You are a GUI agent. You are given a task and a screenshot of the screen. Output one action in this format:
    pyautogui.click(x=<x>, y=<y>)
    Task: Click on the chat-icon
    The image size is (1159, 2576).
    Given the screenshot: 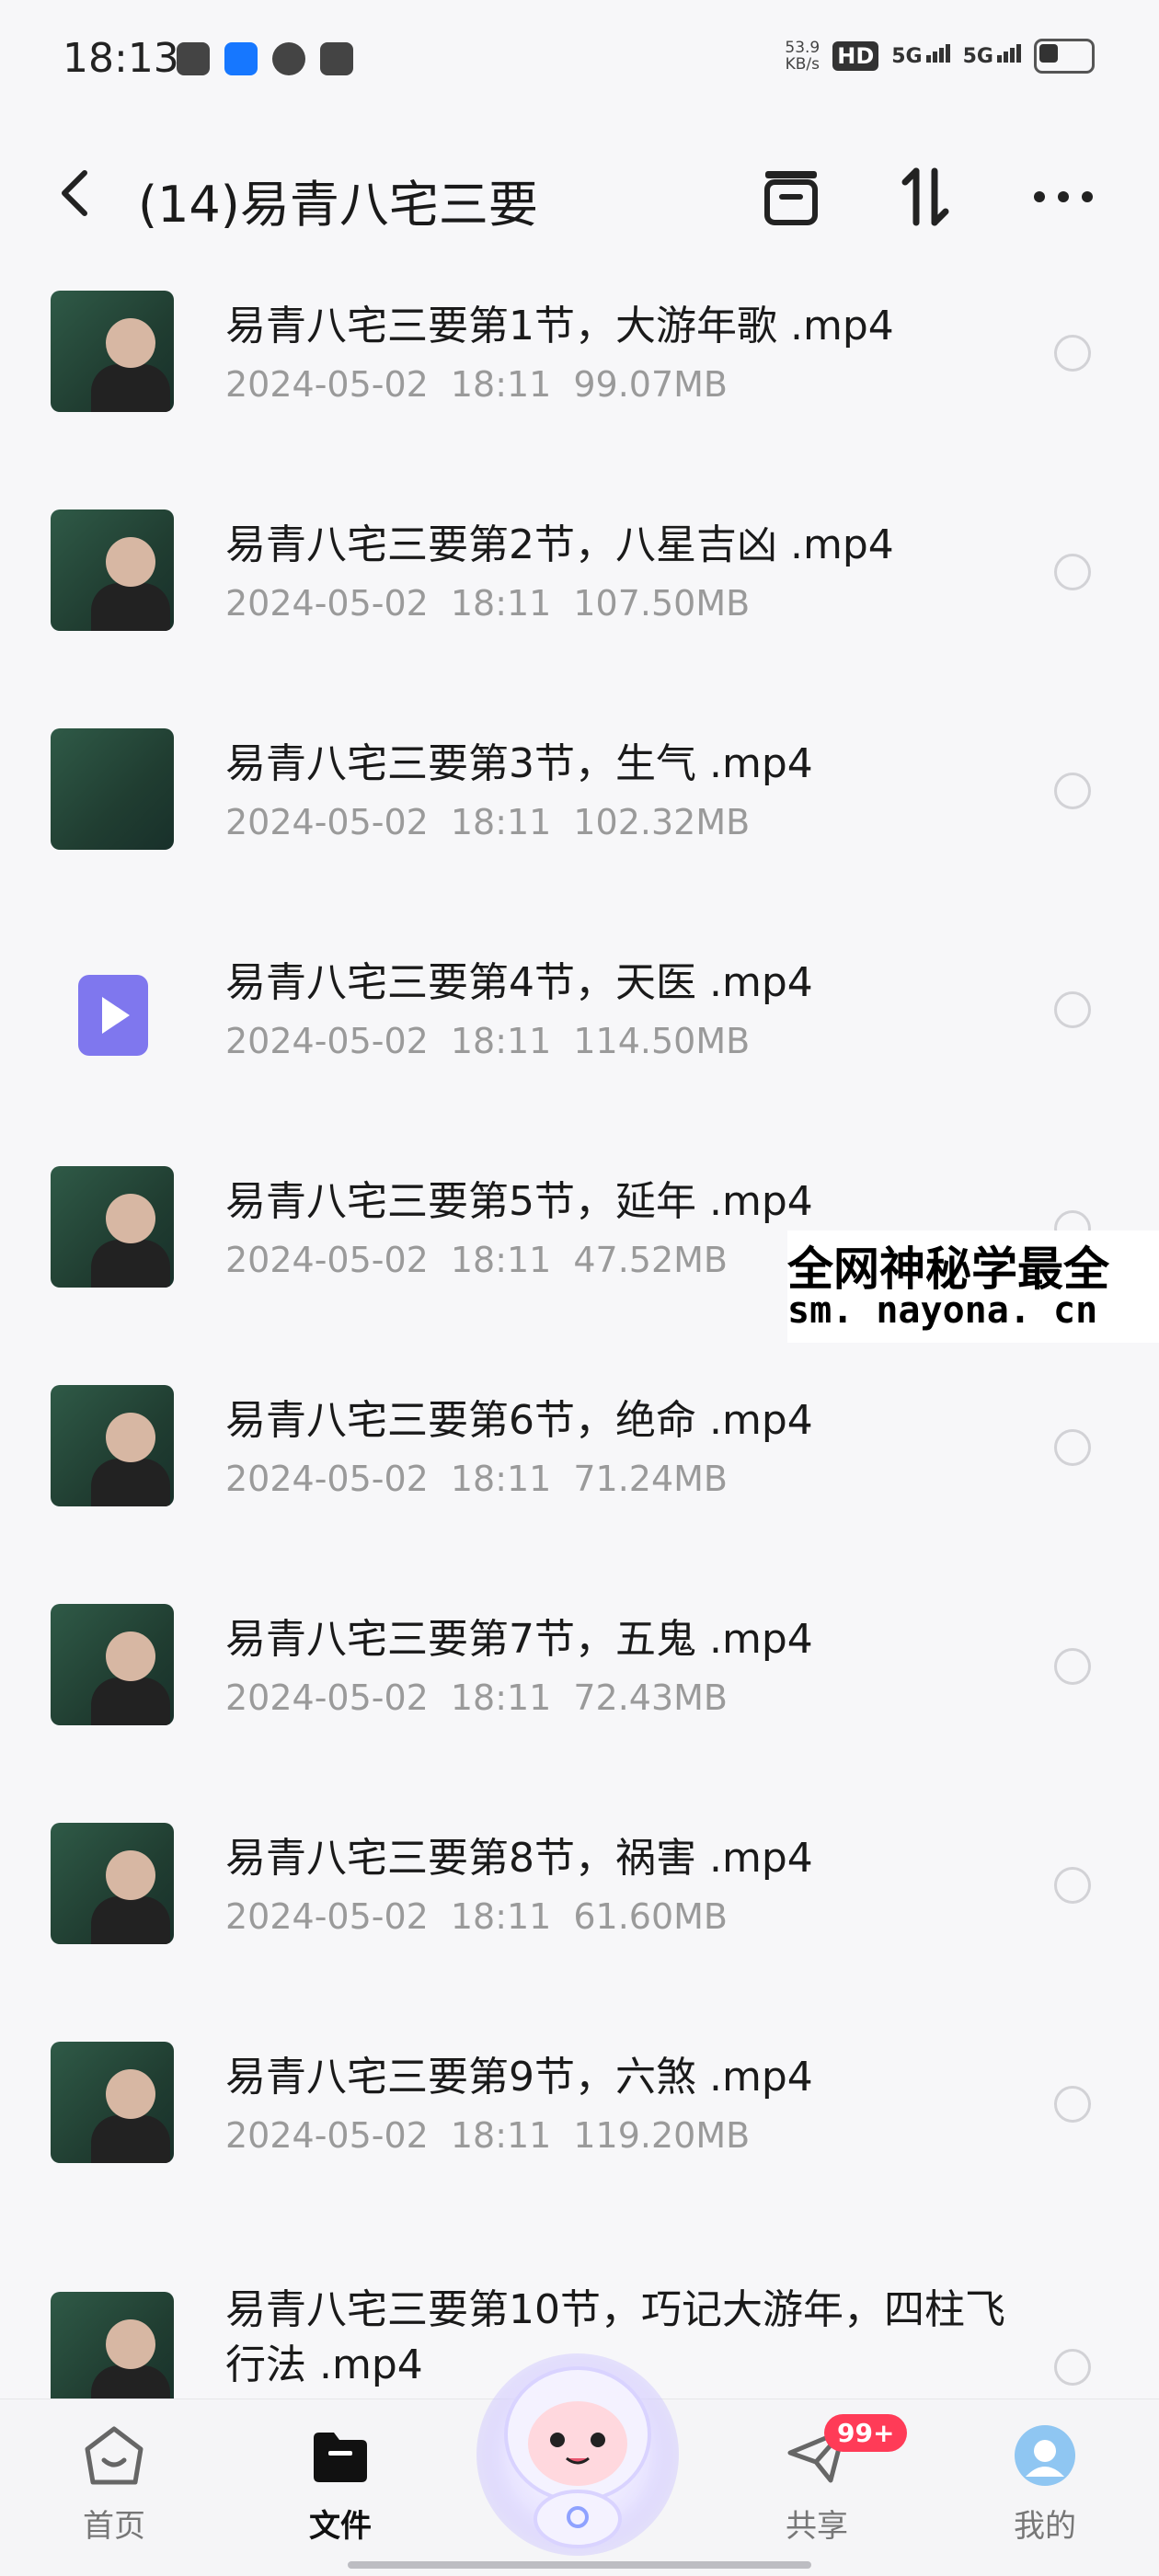 What is the action you would take?
    pyautogui.click(x=288, y=58)
    